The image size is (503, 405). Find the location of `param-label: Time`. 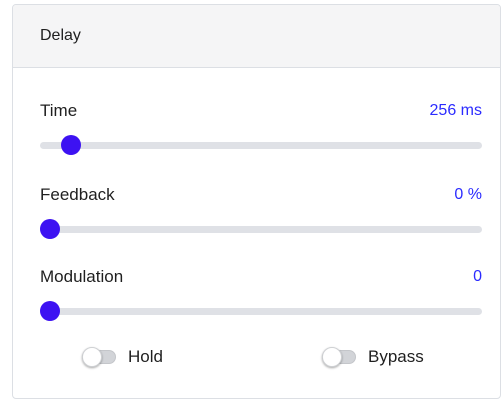

param-label: Time is located at coordinates (59, 110).